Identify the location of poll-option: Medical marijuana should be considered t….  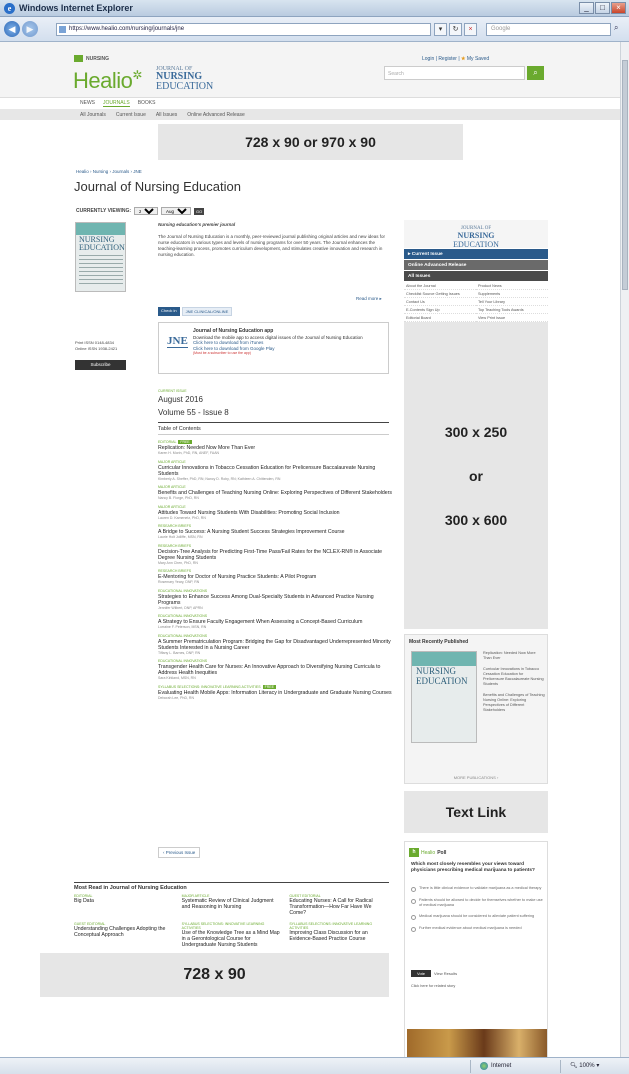
(477, 917).